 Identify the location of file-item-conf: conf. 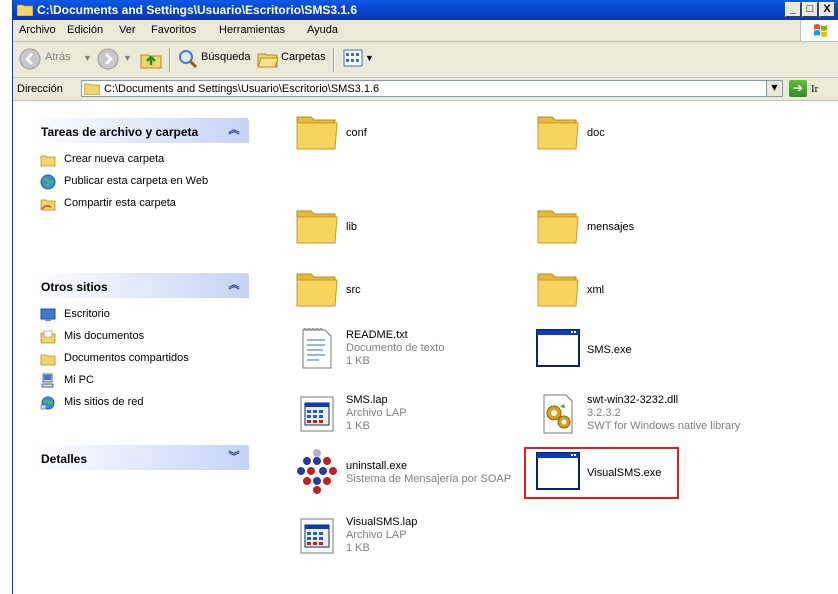
(408, 135).